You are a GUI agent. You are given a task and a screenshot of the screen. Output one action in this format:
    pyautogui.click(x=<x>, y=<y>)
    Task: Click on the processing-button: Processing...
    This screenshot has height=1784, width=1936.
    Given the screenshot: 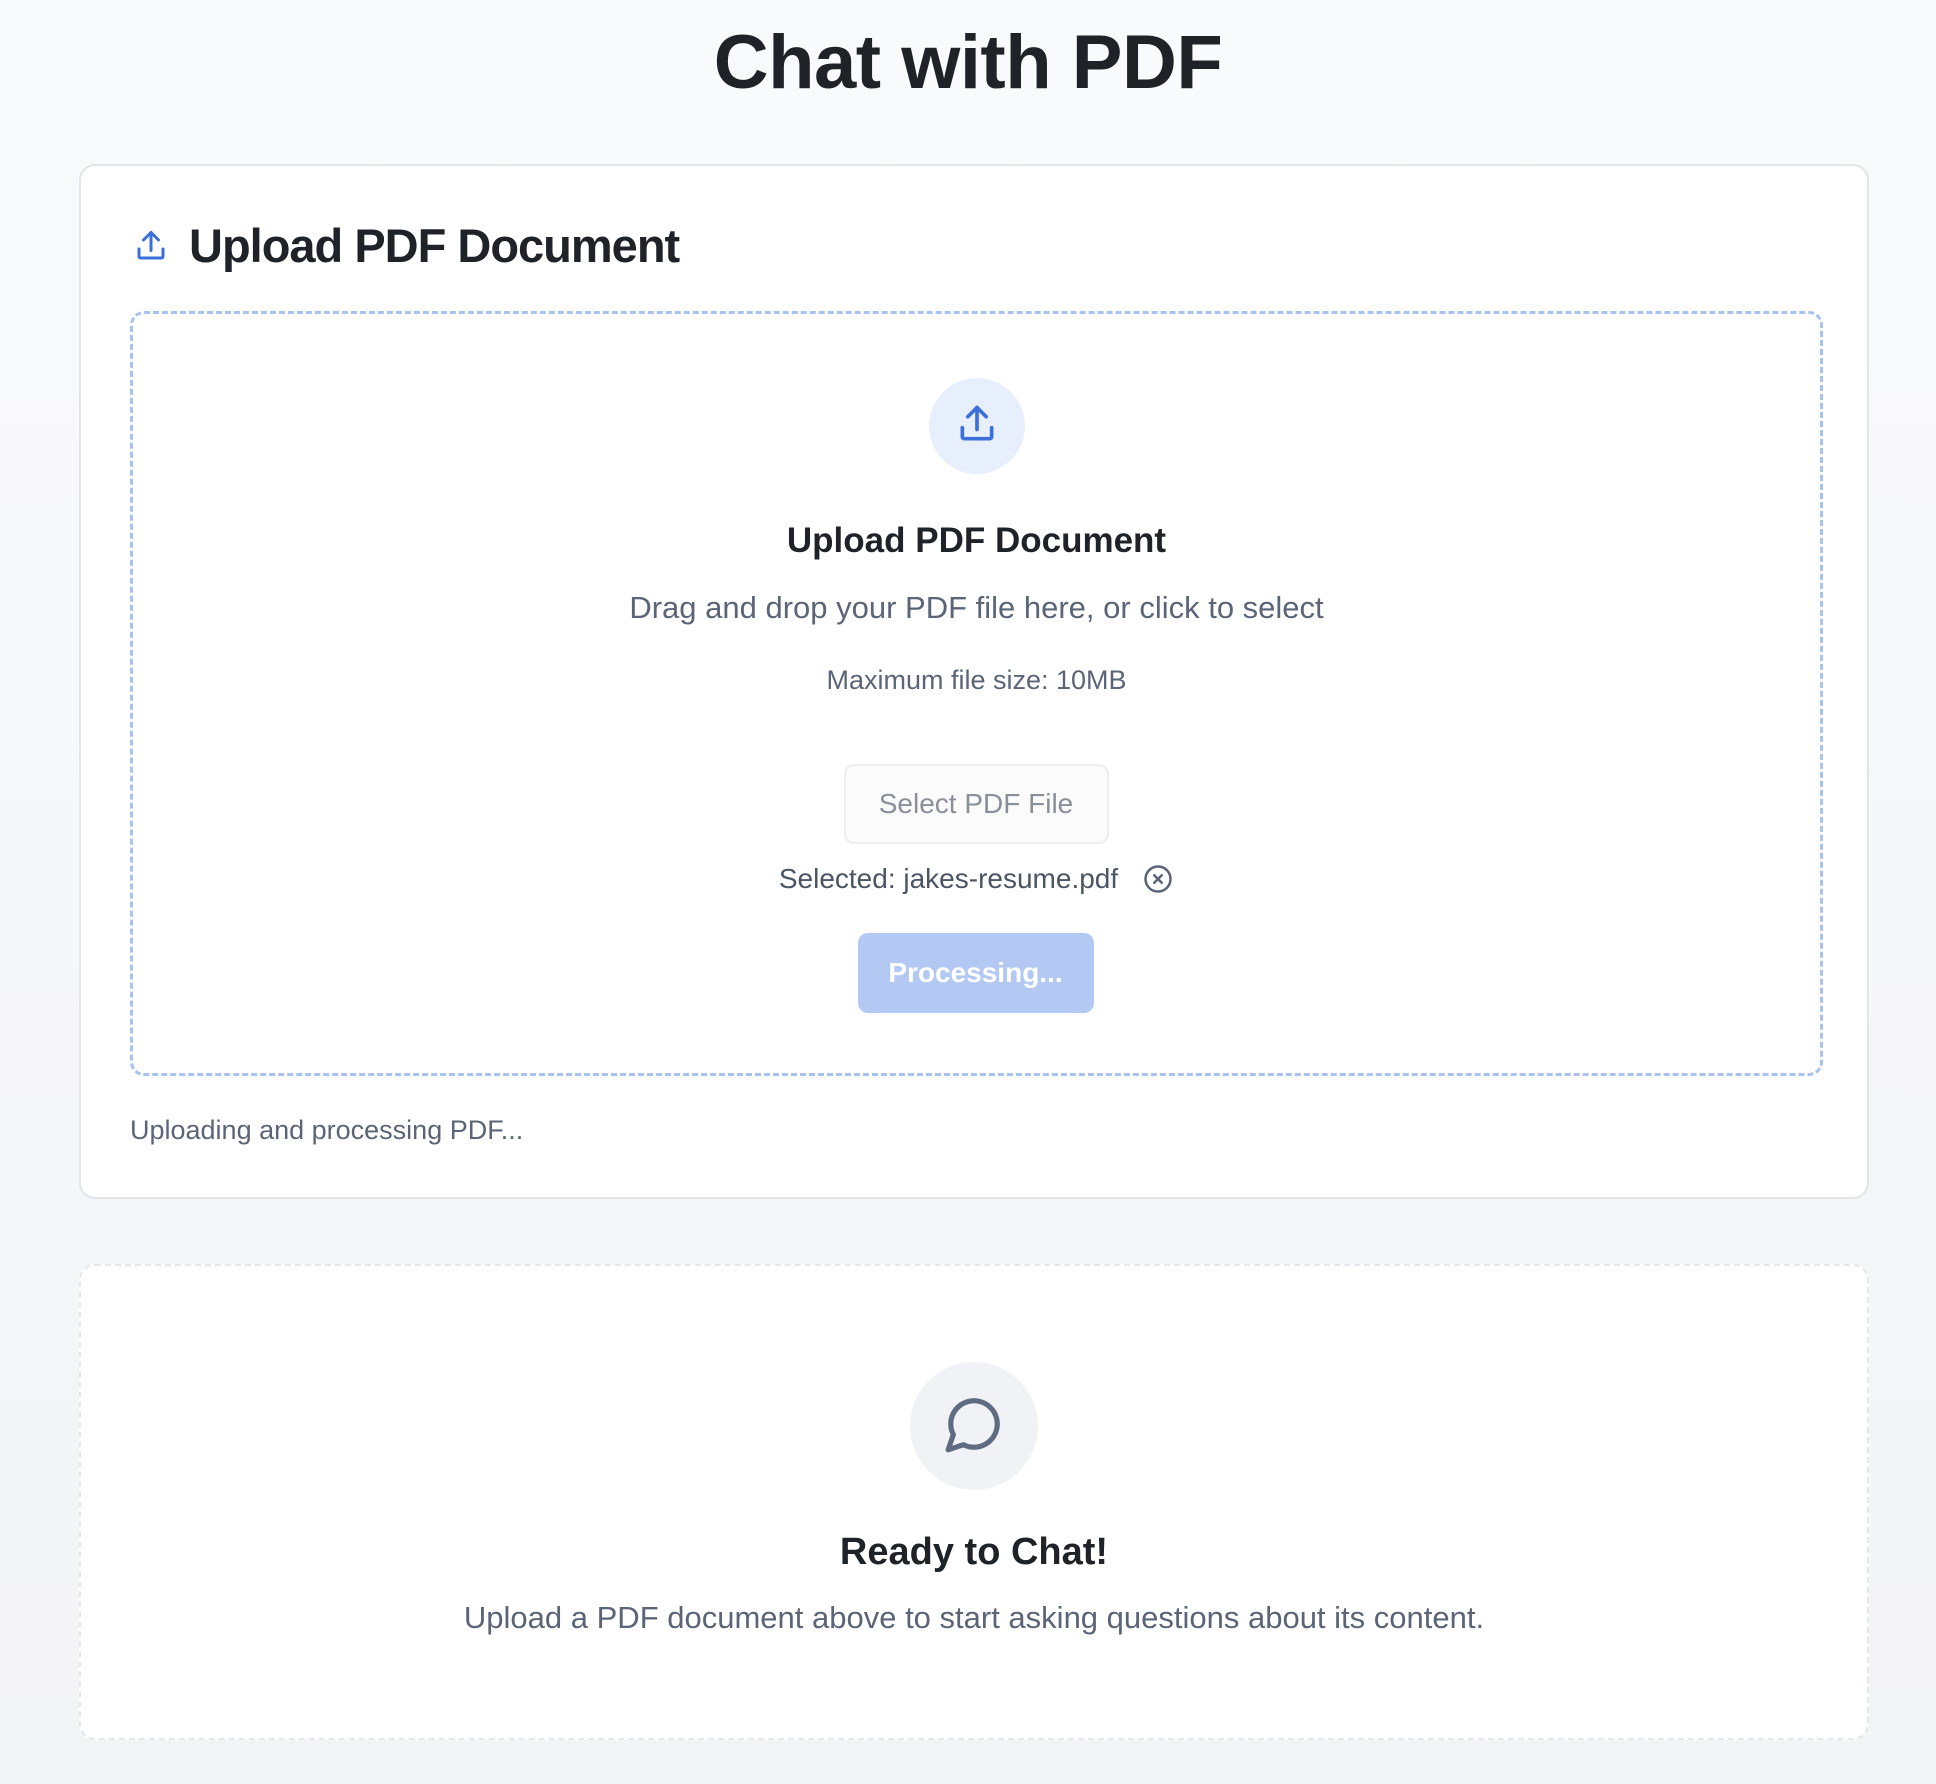 What is the action you would take?
    pyautogui.click(x=975, y=973)
    